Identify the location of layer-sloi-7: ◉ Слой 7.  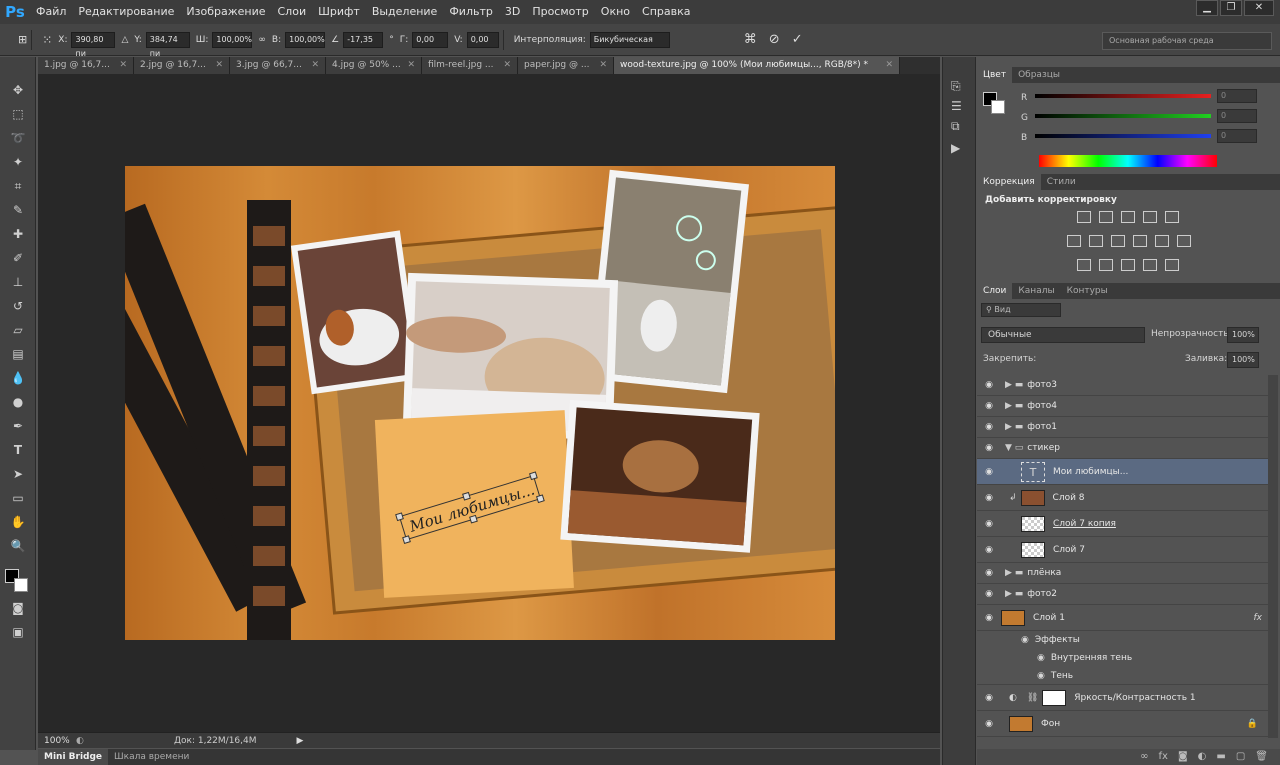
(1122, 550).